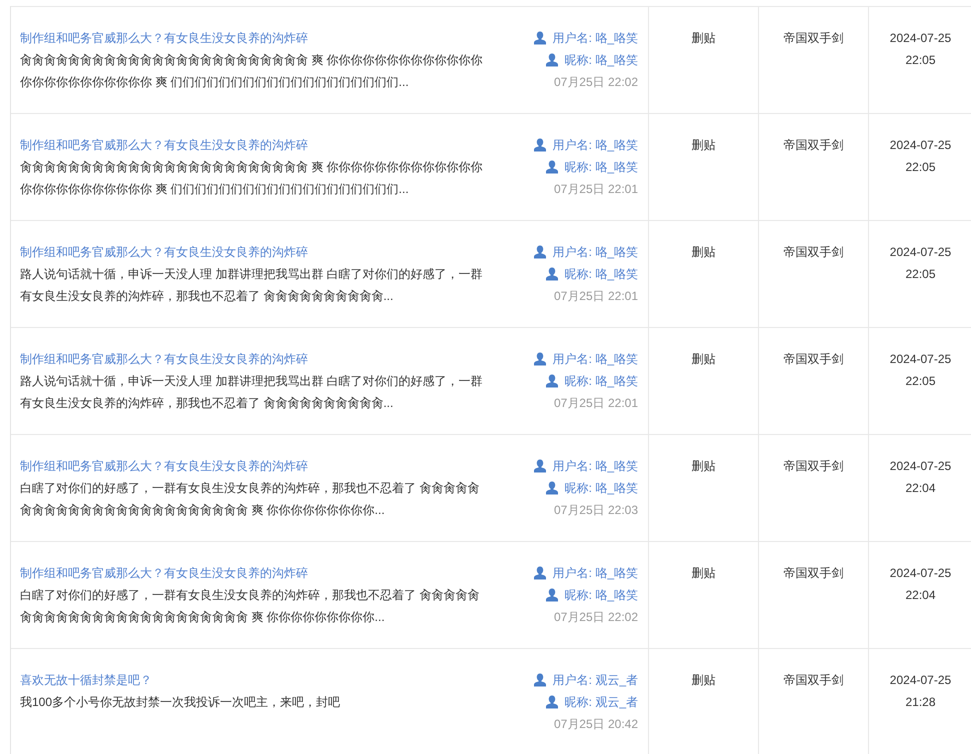 This screenshot has height=754, width=971. What do you see at coordinates (601, 702) in the screenshot?
I see `nickname-link: 昵称: 观云_者` at bounding box center [601, 702].